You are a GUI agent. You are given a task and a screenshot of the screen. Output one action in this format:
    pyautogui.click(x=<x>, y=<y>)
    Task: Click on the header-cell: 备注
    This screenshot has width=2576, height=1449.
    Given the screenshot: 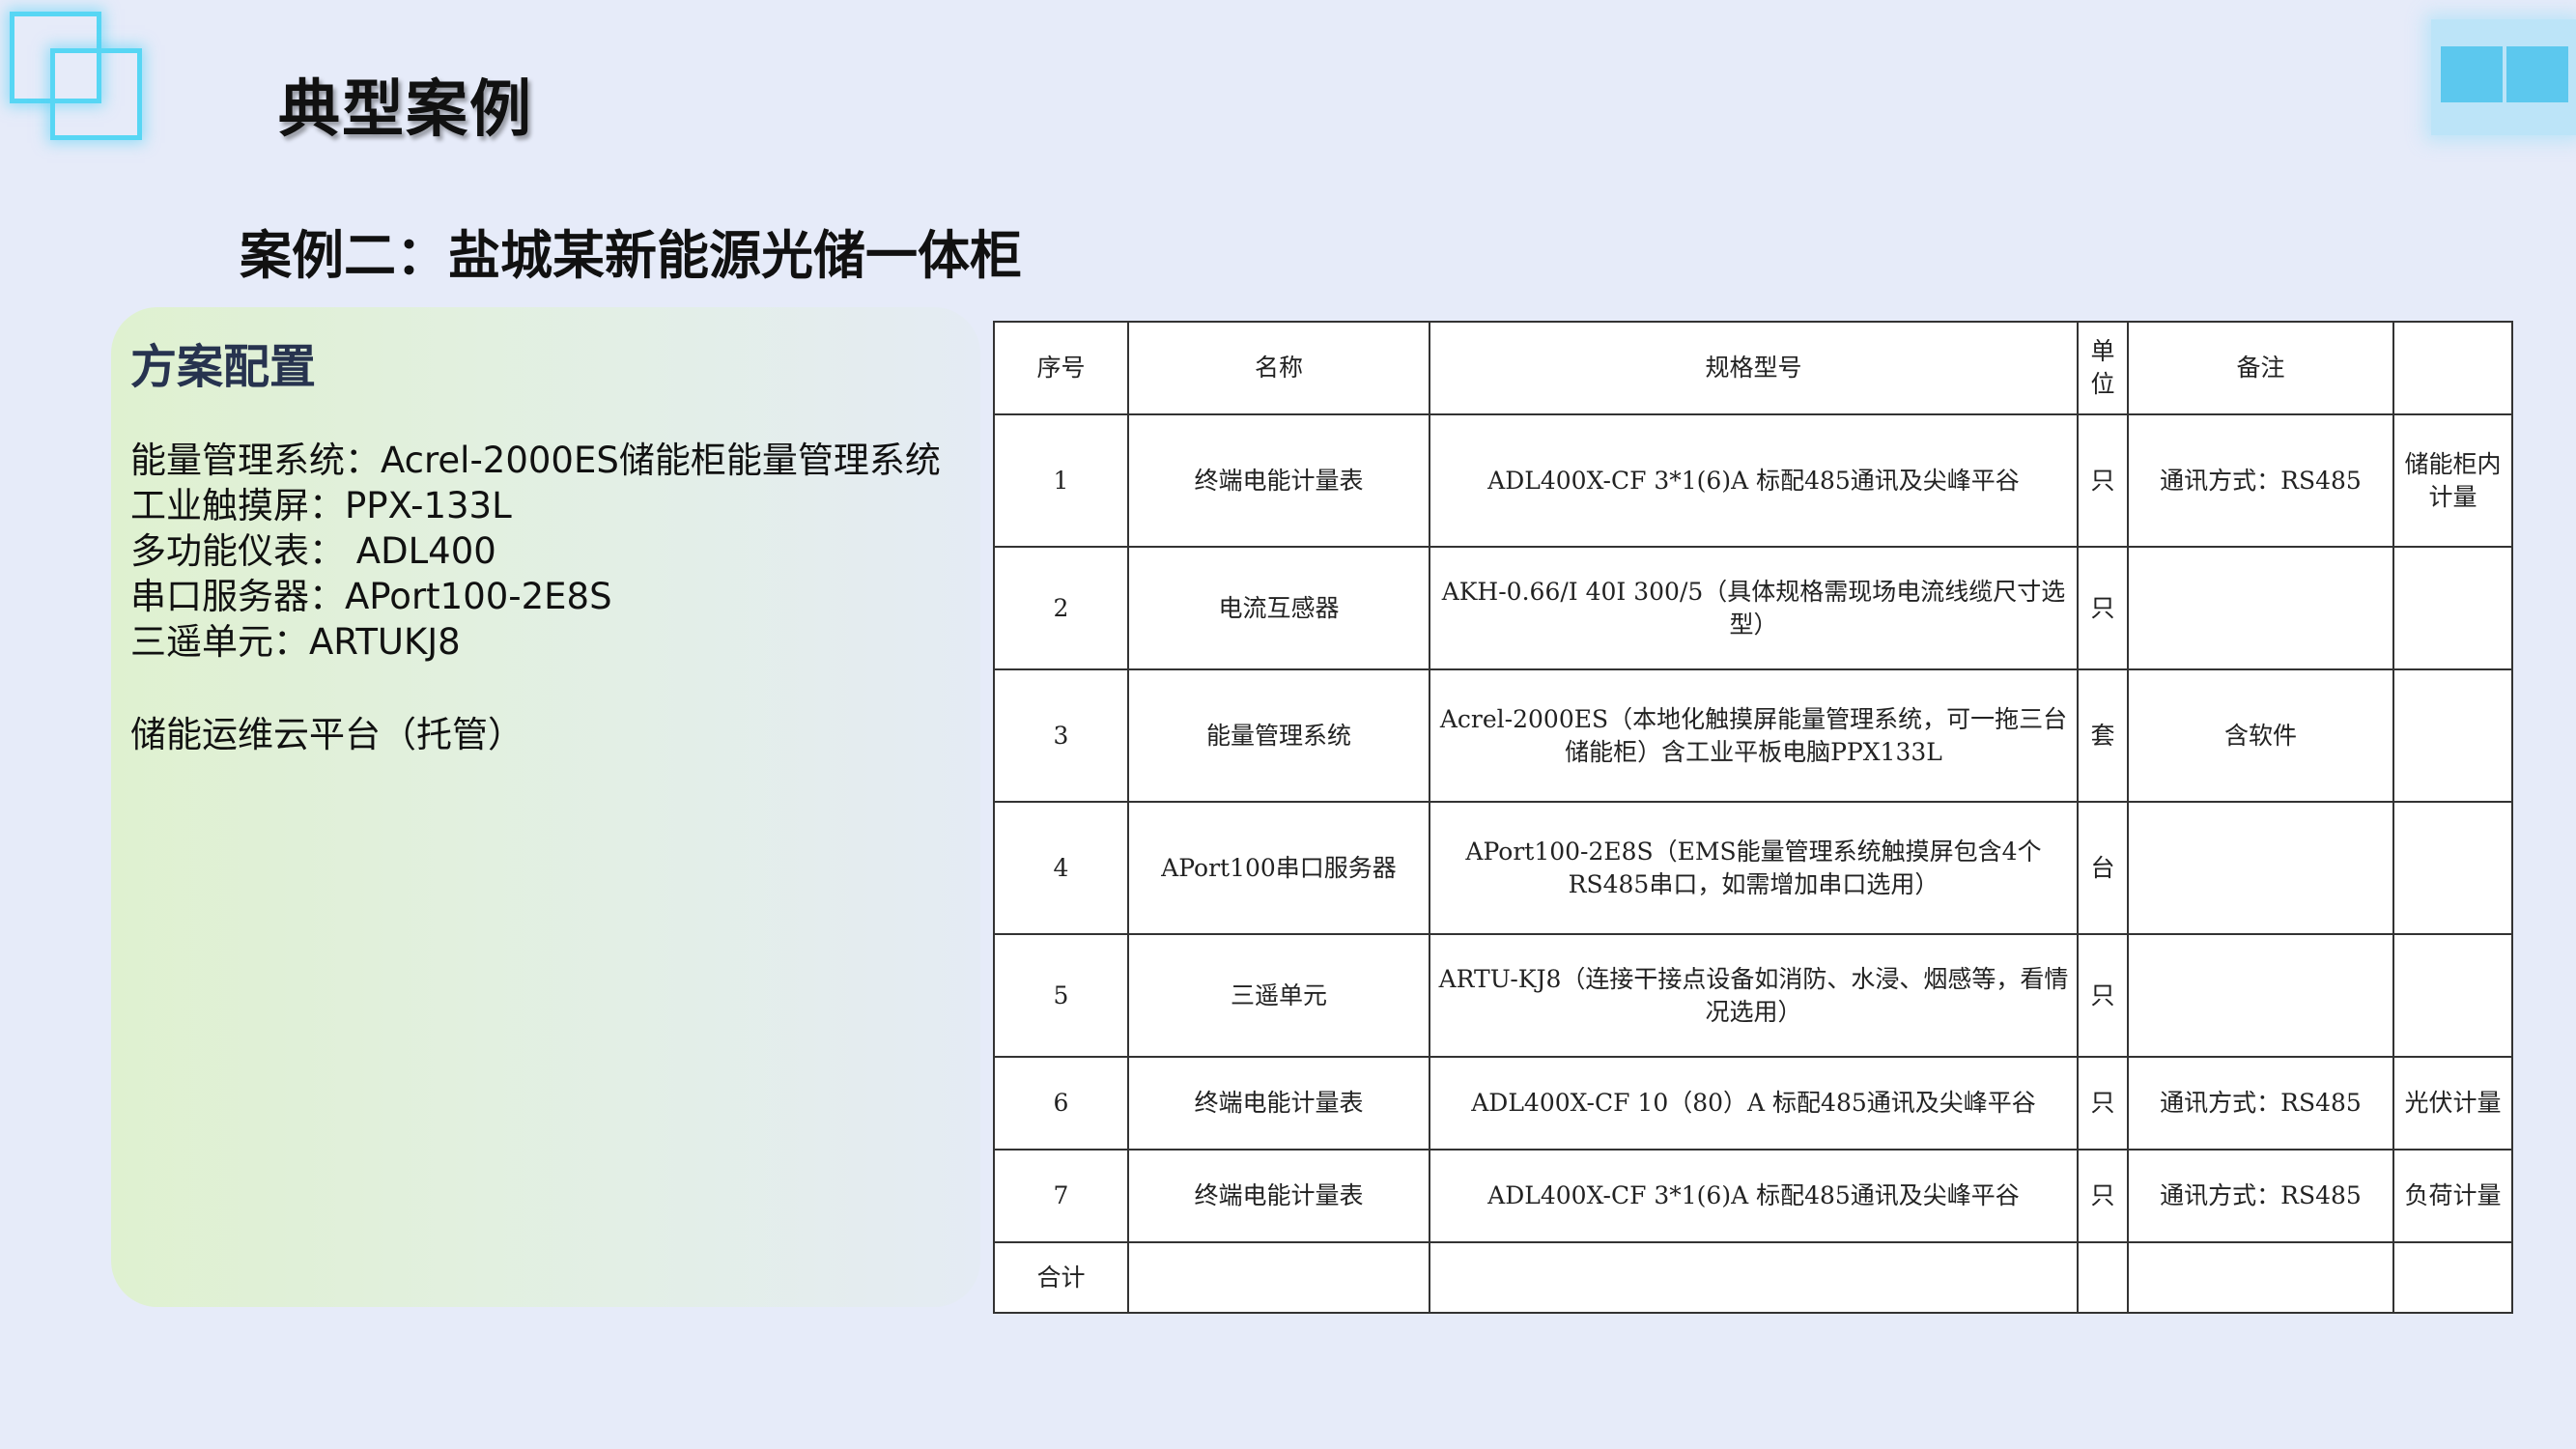 What is the action you would take?
    pyautogui.click(x=2260, y=368)
    